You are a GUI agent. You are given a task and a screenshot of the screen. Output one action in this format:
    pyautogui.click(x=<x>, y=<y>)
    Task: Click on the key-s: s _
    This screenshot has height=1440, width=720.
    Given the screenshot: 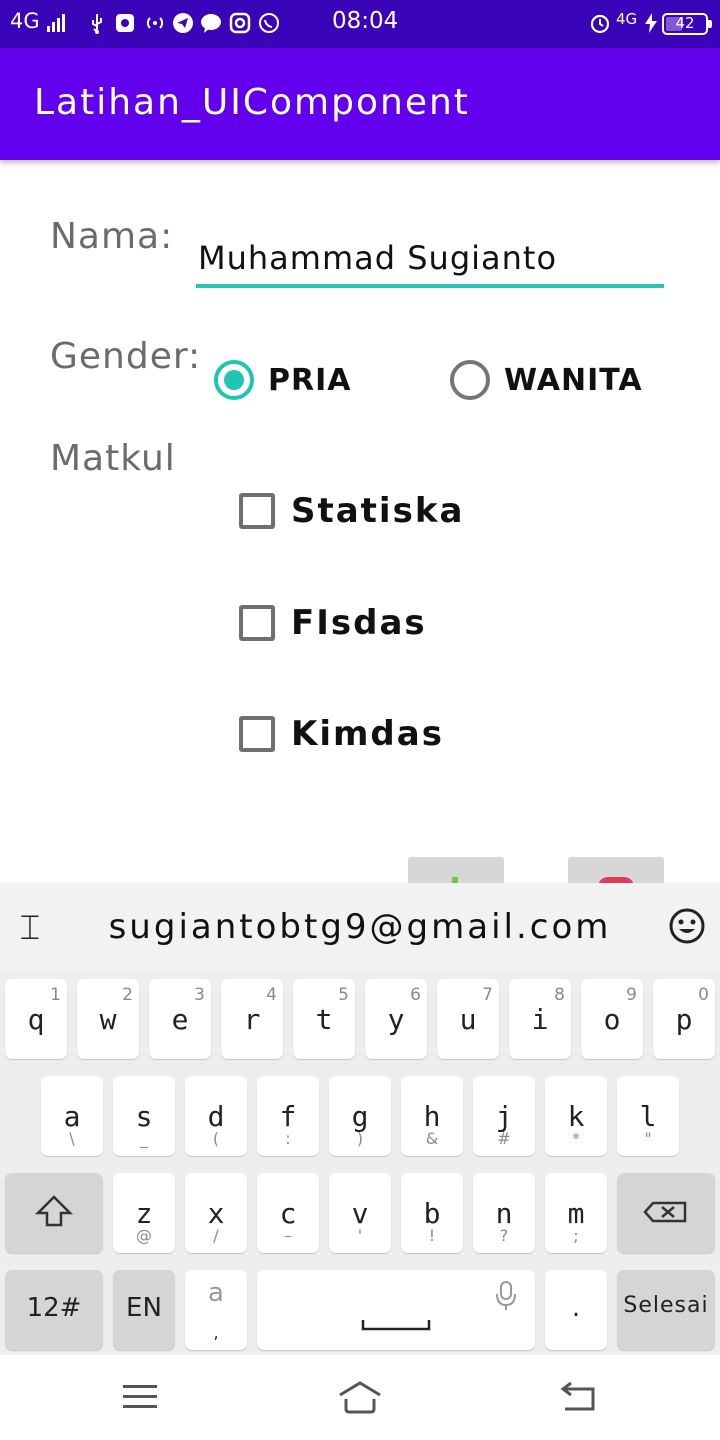 What is the action you would take?
    pyautogui.click(x=144, y=1116)
    